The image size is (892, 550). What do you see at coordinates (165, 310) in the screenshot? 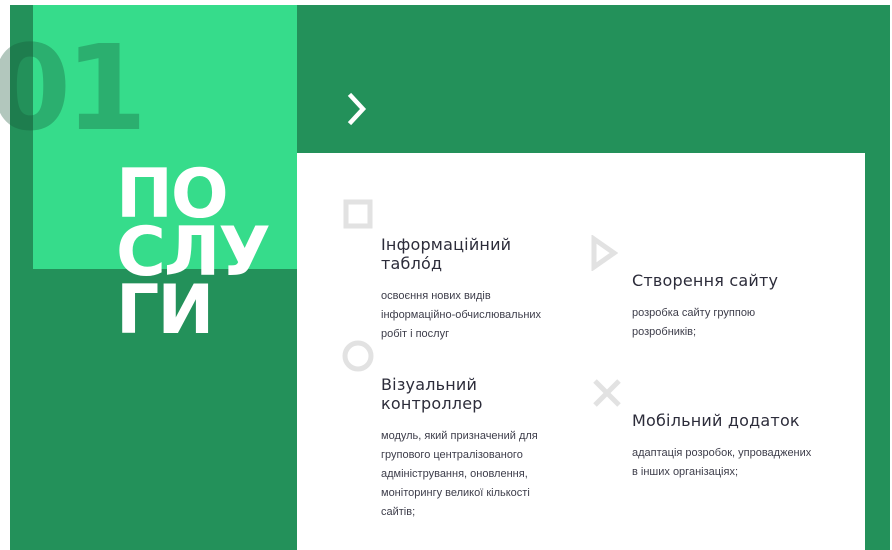
I see `section-title-line-3: ГИ` at bounding box center [165, 310].